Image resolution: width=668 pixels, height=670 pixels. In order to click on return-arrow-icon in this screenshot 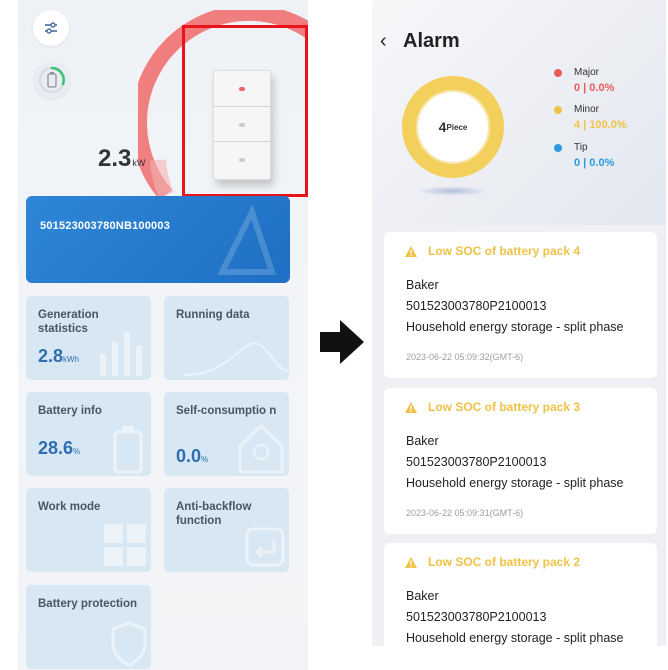, I will do `click(265, 547)`.